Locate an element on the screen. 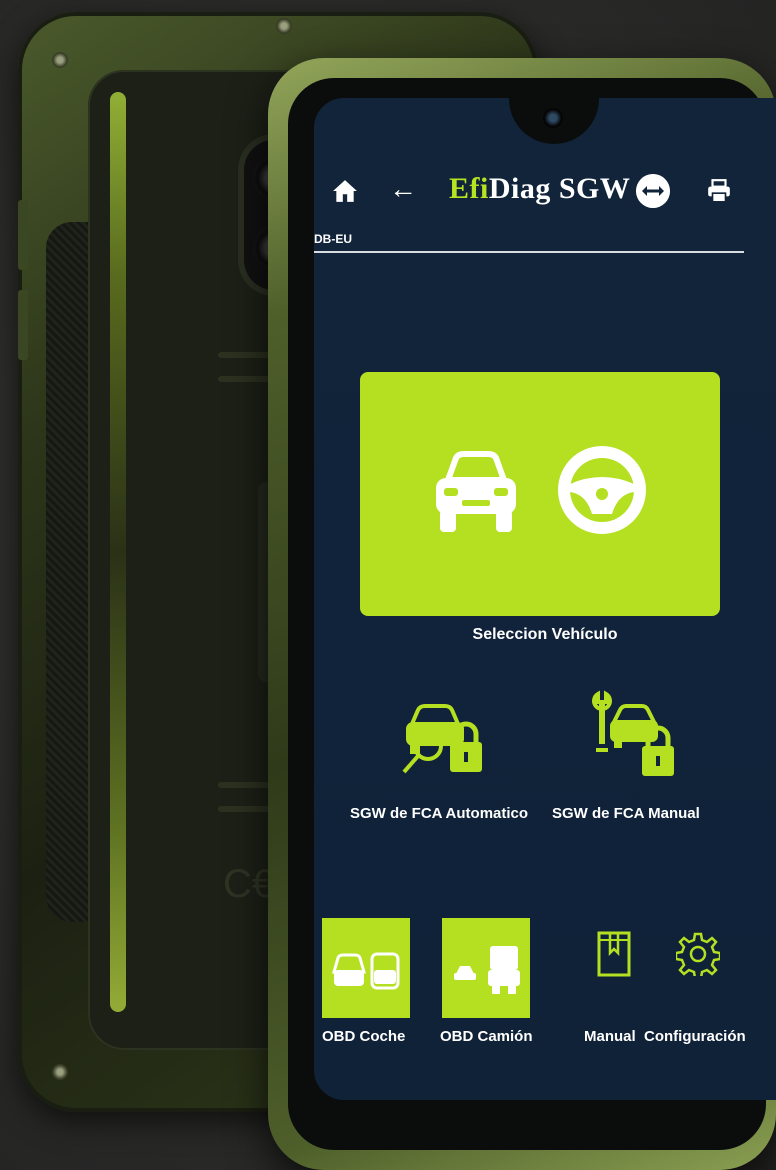 The image size is (776, 1170). obd-car-button is located at coordinates (366, 968).